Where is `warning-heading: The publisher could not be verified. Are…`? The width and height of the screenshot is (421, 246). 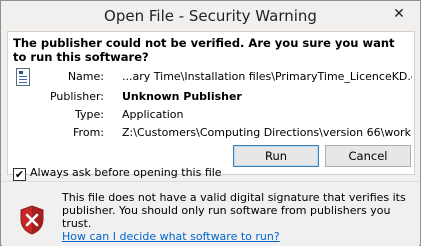
warning-heading: The publisher could not be verified. Are… is located at coordinates (204, 50).